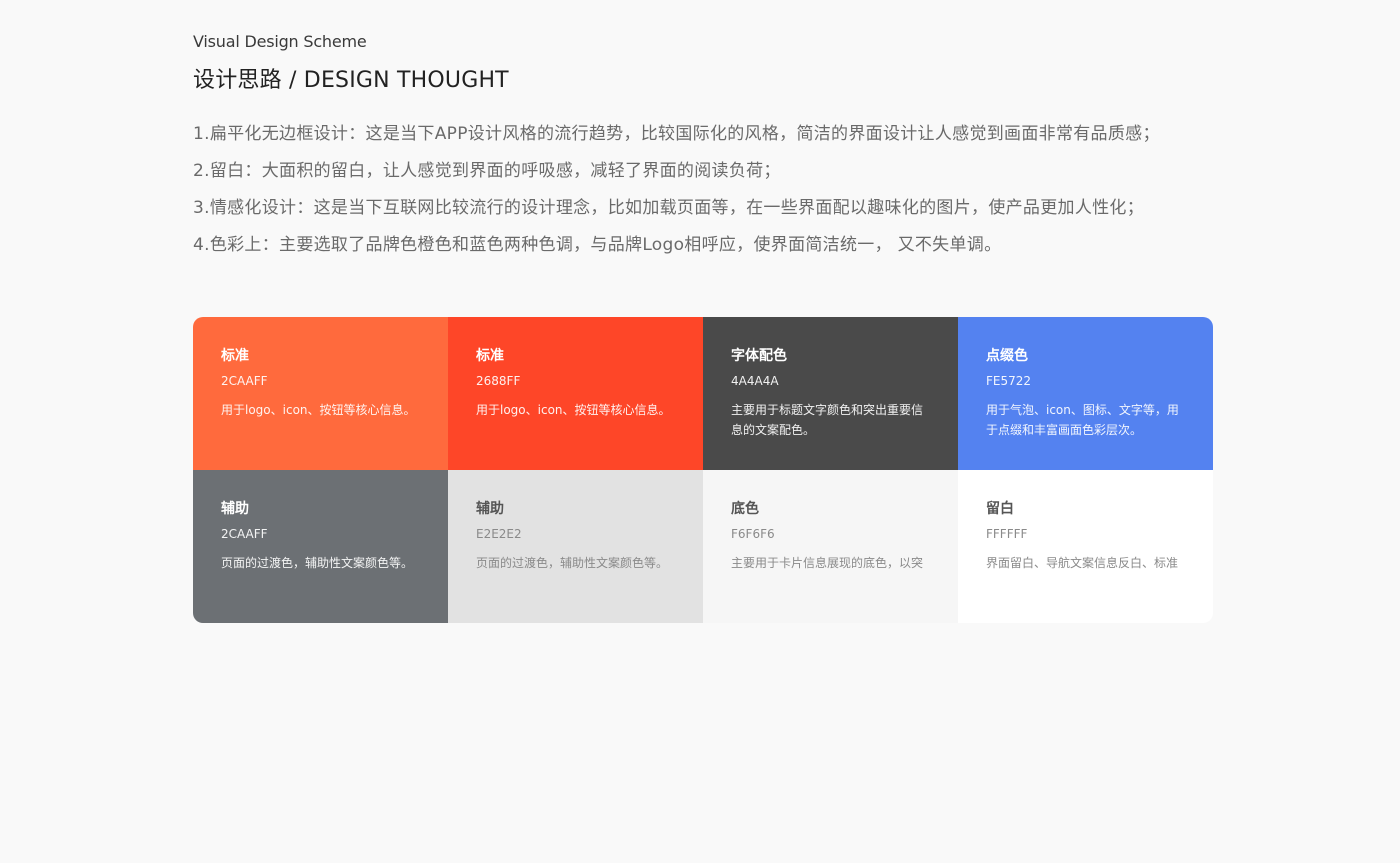 The height and width of the screenshot is (863, 1400). Describe the element at coordinates (499, 534) in the screenshot. I see `swatch-code: E2E2E2` at that location.